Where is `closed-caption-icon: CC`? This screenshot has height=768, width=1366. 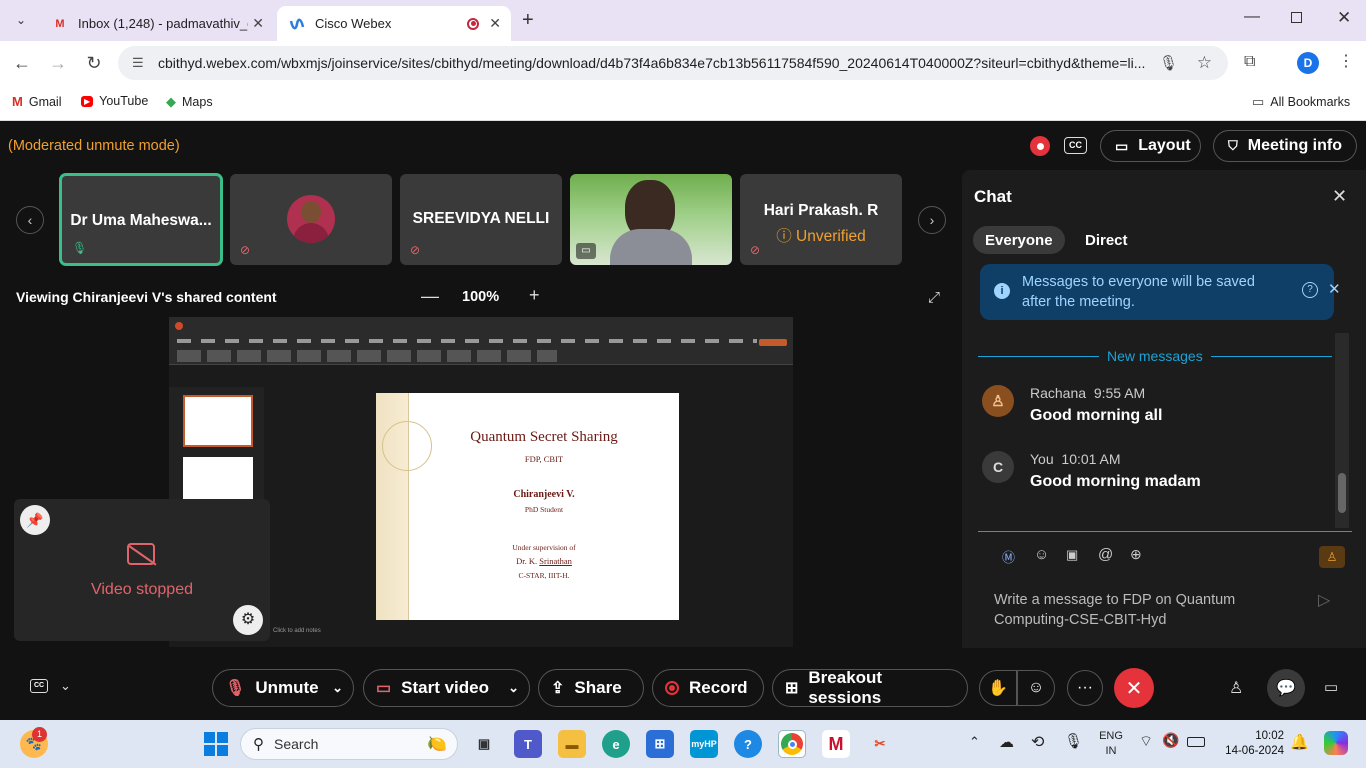 closed-caption-icon: CC is located at coordinates (1075, 145).